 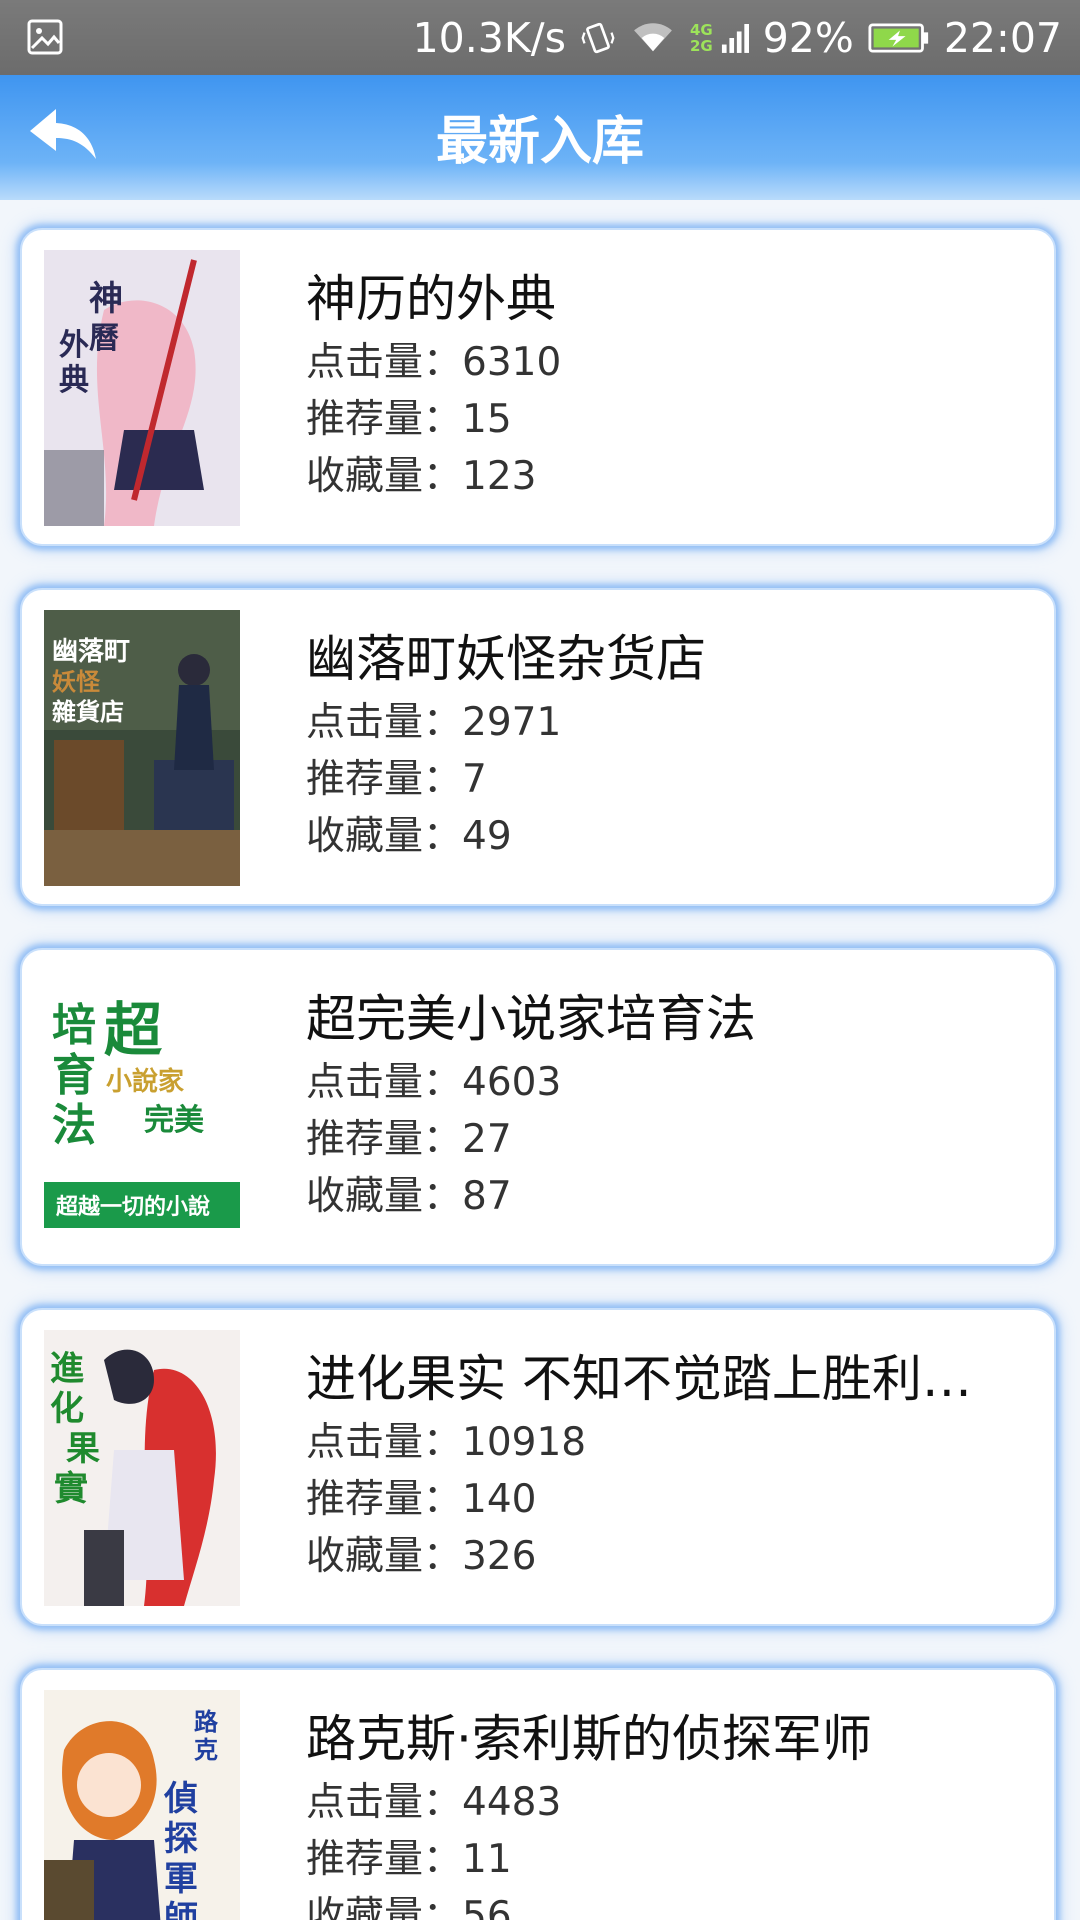 What do you see at coordinates (421, 1556) in the screenshot?
I see `favorite-count: 收藏量：326` at bounding box center [421, 1556].